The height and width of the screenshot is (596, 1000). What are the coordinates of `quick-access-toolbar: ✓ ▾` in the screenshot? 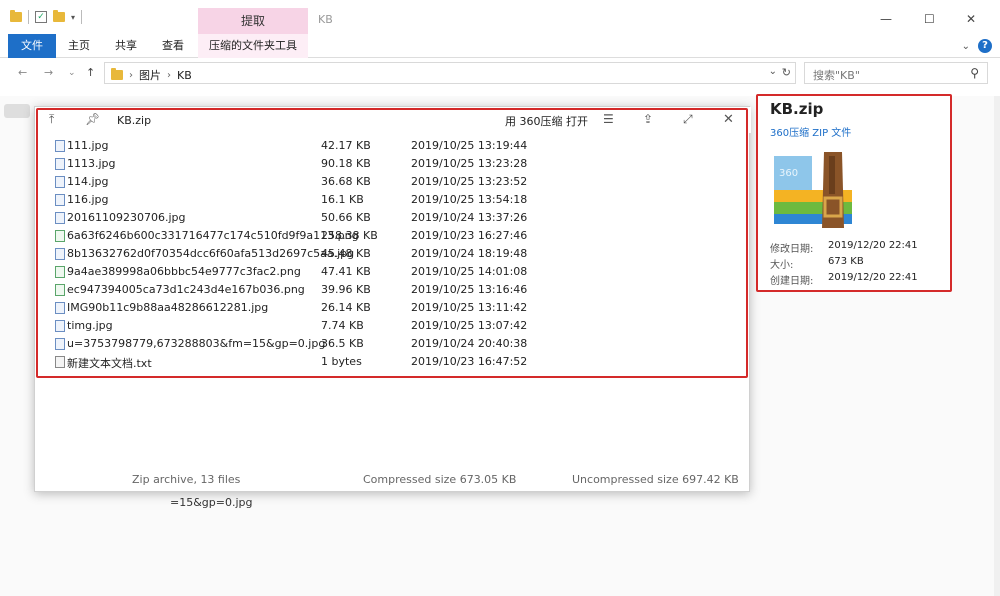 It's located at (46, 17).